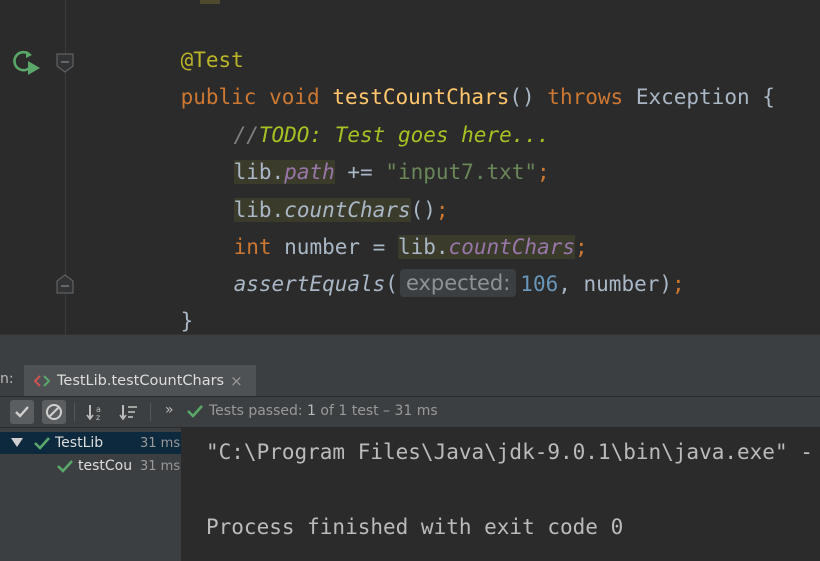  I want to click on sort-duration-button, so click(129, 412).